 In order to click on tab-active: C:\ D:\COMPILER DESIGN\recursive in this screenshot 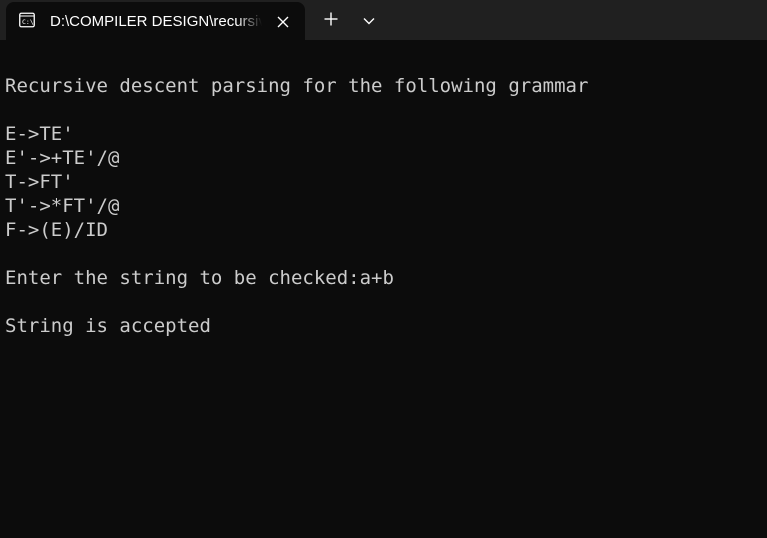, I will do `click(155, 21)`.